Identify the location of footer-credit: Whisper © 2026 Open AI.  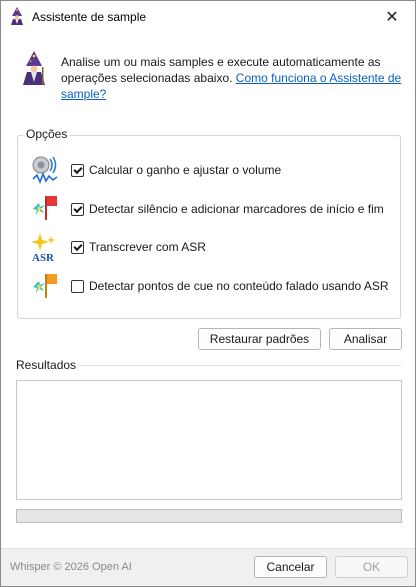
(71, 567).